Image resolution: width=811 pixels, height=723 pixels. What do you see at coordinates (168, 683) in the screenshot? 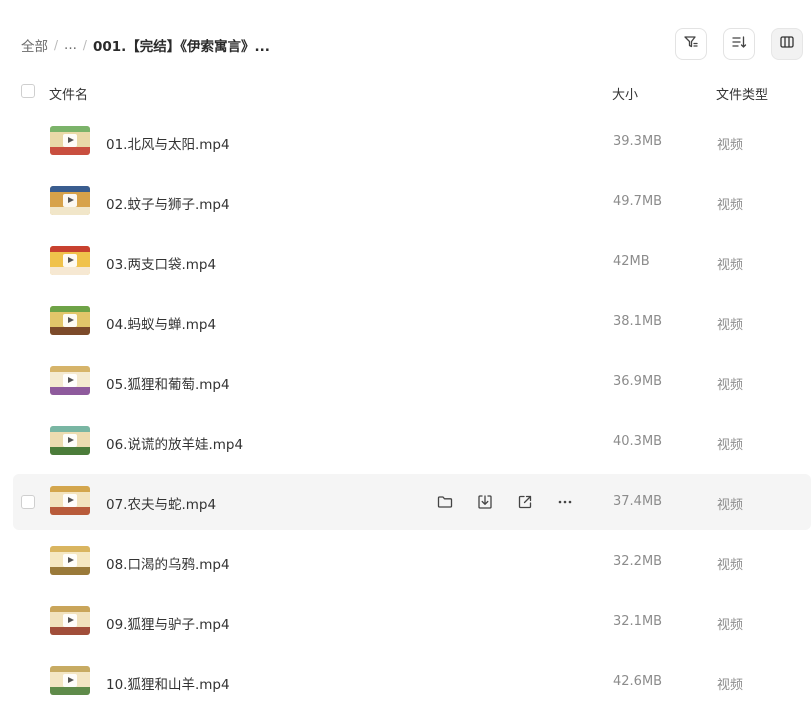
I see `file-name: 10.狐狸和山羊.mp4` at bounding box center [168, 683].